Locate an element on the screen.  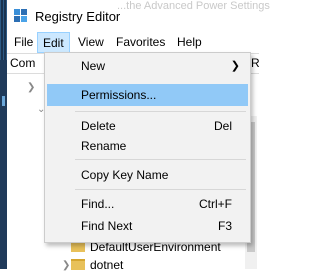
window-title: Registry Editor is located at coordinates (78, 16).